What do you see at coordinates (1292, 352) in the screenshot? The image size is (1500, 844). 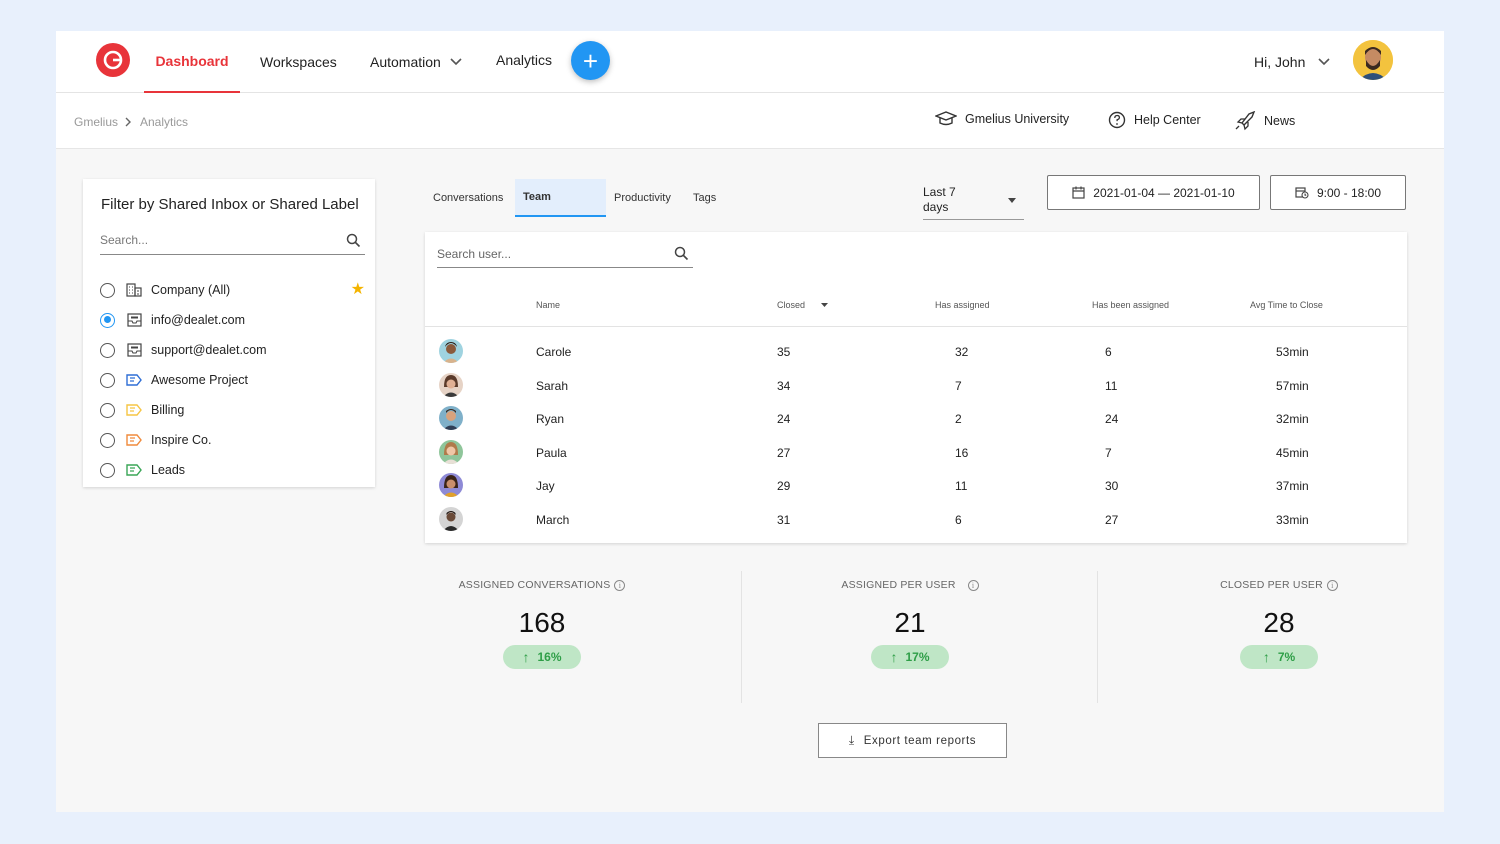 I see `avg-time-value: 53min` at bounding box center [1292, 352].